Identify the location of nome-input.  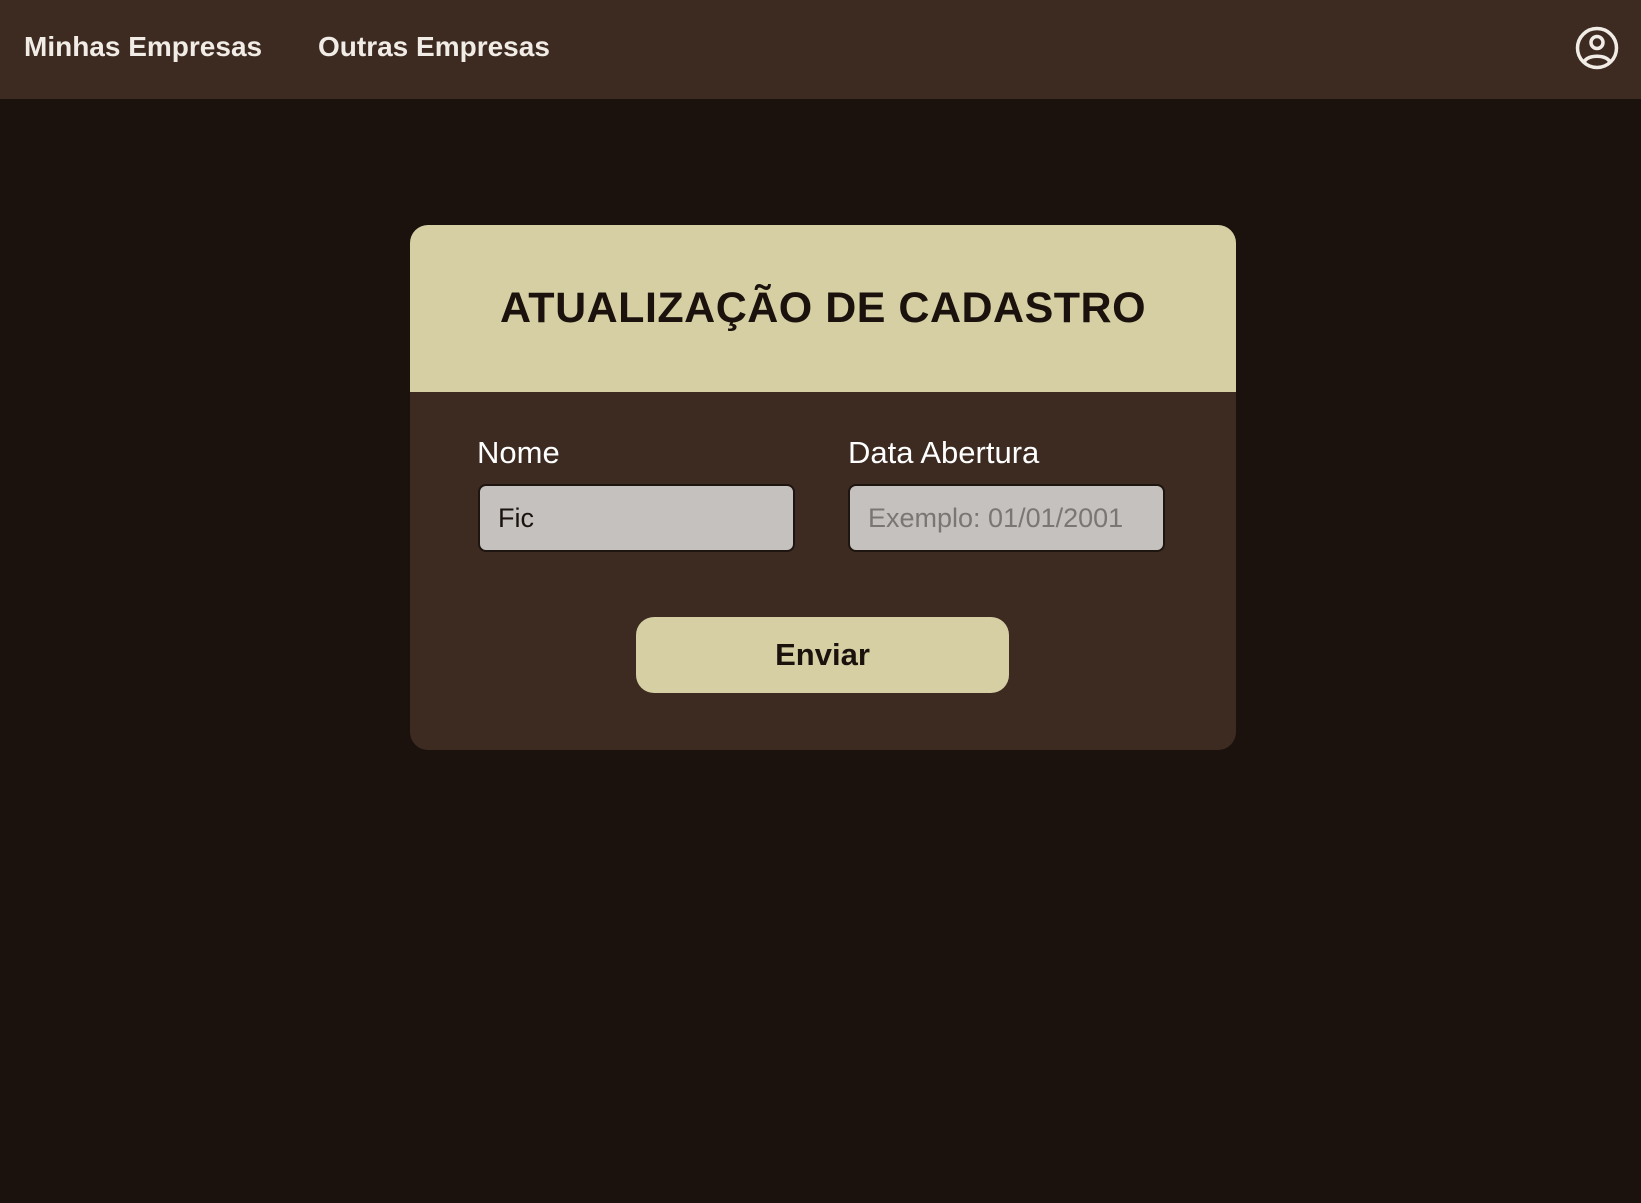
(636, 518).